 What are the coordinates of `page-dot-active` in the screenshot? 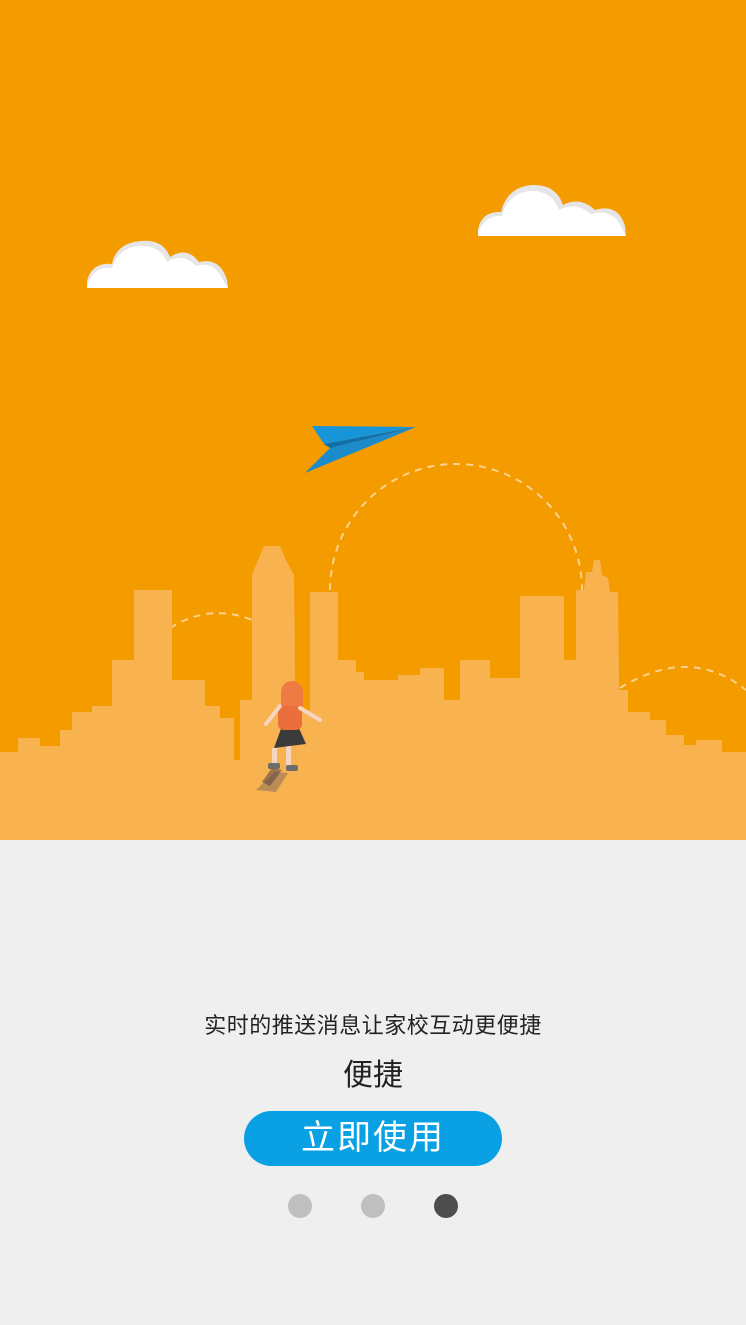 It's located at (446, 1206).